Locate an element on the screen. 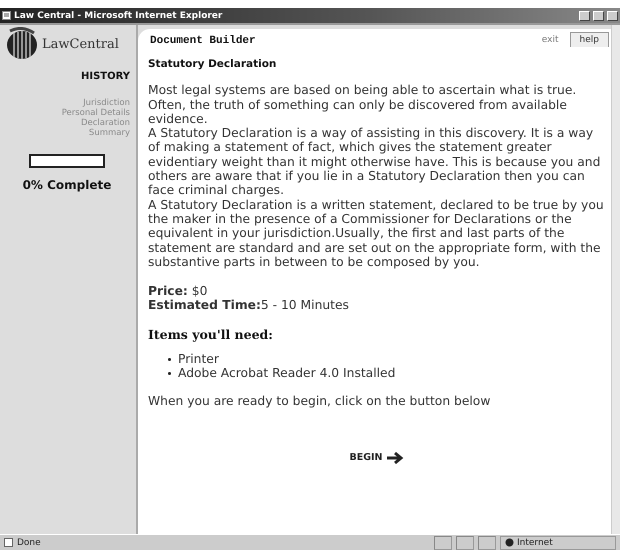  section-heading: Statutory Declaration is located at coordinates (213, 64).